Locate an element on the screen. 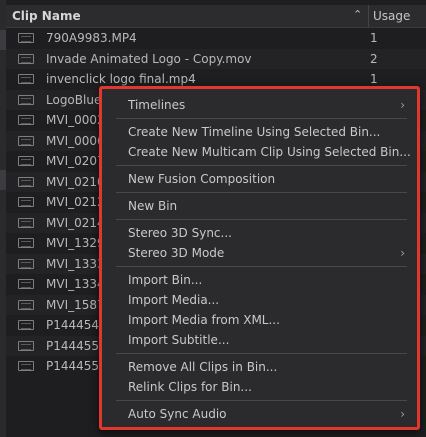 The width and height of the screenshot is (426, 437). clip-name: MVI_0207 is located at coordinates (75, 161).